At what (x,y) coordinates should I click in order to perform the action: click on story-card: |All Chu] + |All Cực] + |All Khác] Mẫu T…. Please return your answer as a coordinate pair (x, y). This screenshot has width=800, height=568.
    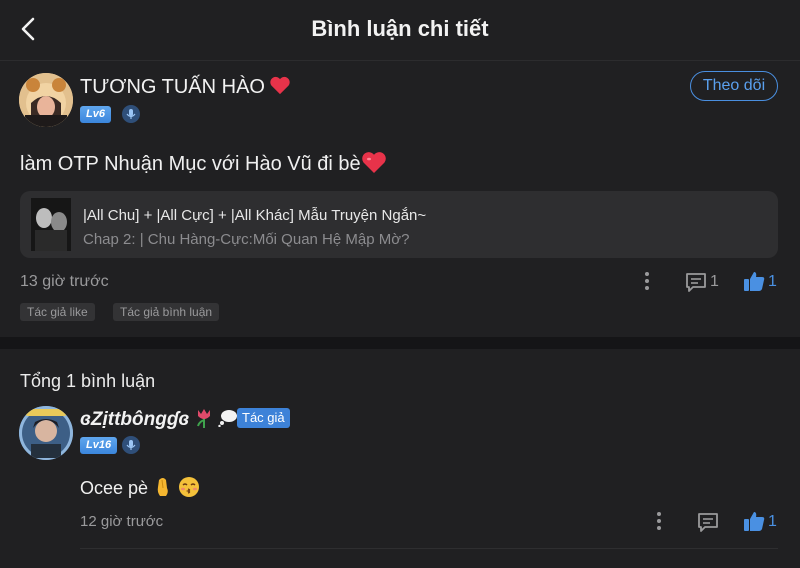
    Looking at the image, I should click on (399, 224).